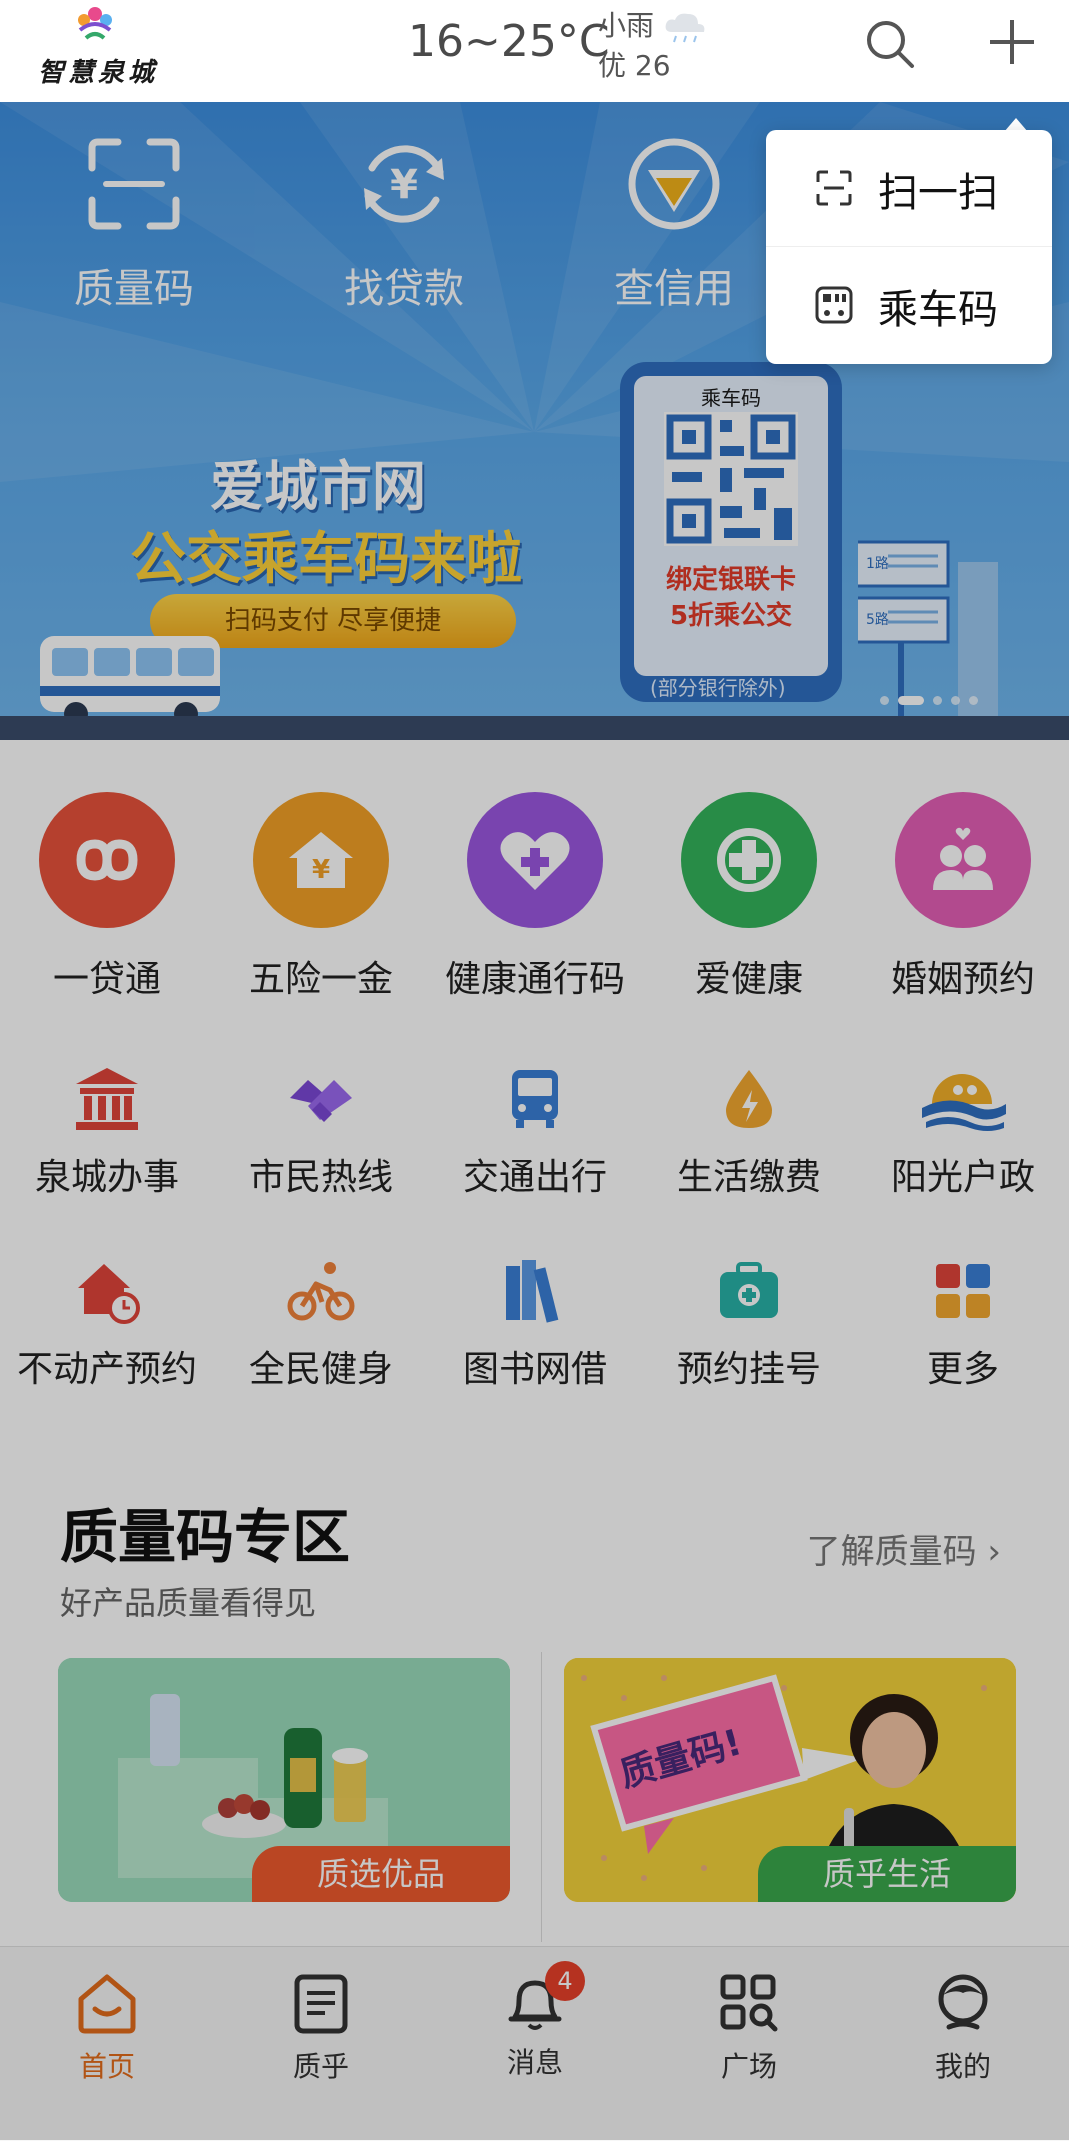 This screenshot has width=1069, height=2141. I want to click on logo-text: 智慧泉城, so click(98, 73).